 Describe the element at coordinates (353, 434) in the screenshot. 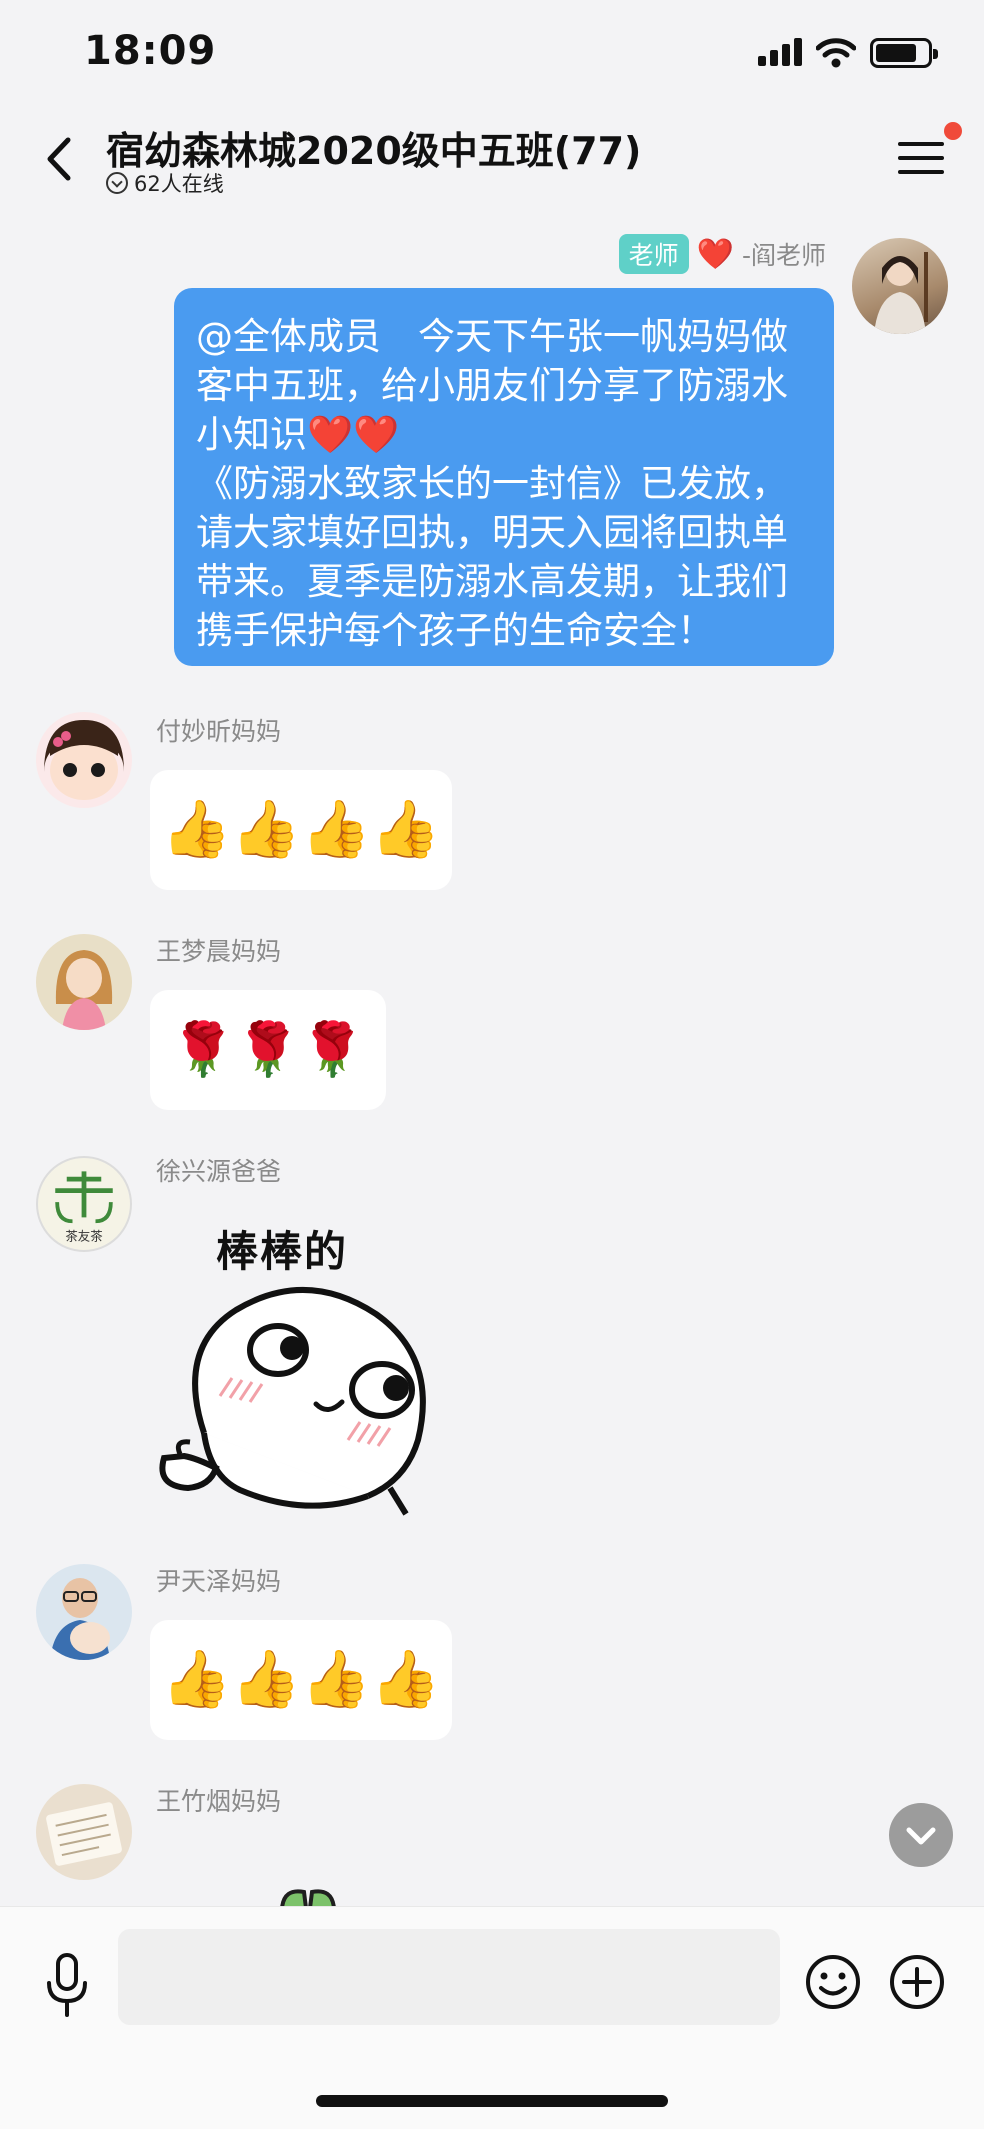

I see `heart-emoji: ❤️❤️` at that location.